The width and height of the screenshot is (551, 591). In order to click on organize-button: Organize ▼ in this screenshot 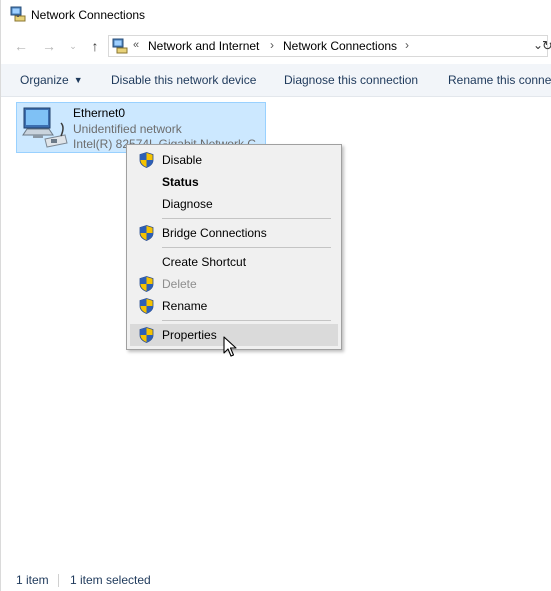, I will do `click(51, 80)`.